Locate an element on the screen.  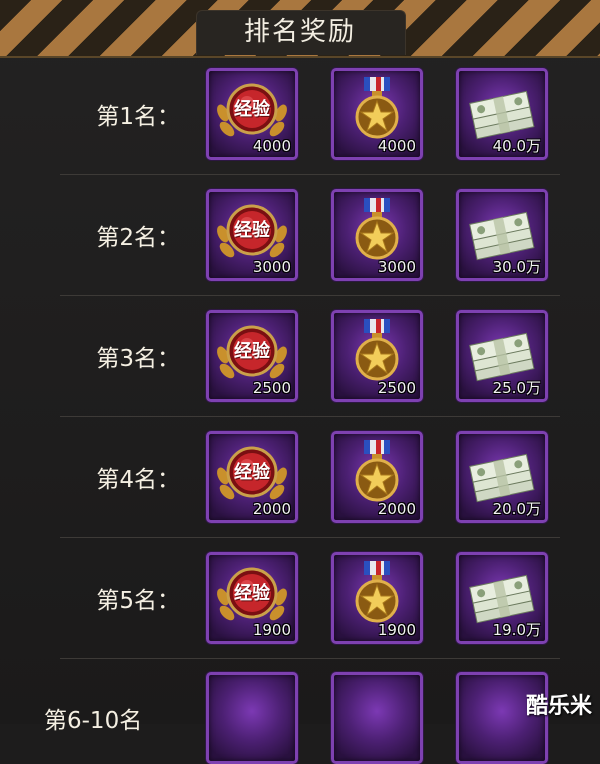
money-amount: 25.0万 is located at coordinates (516, 388).